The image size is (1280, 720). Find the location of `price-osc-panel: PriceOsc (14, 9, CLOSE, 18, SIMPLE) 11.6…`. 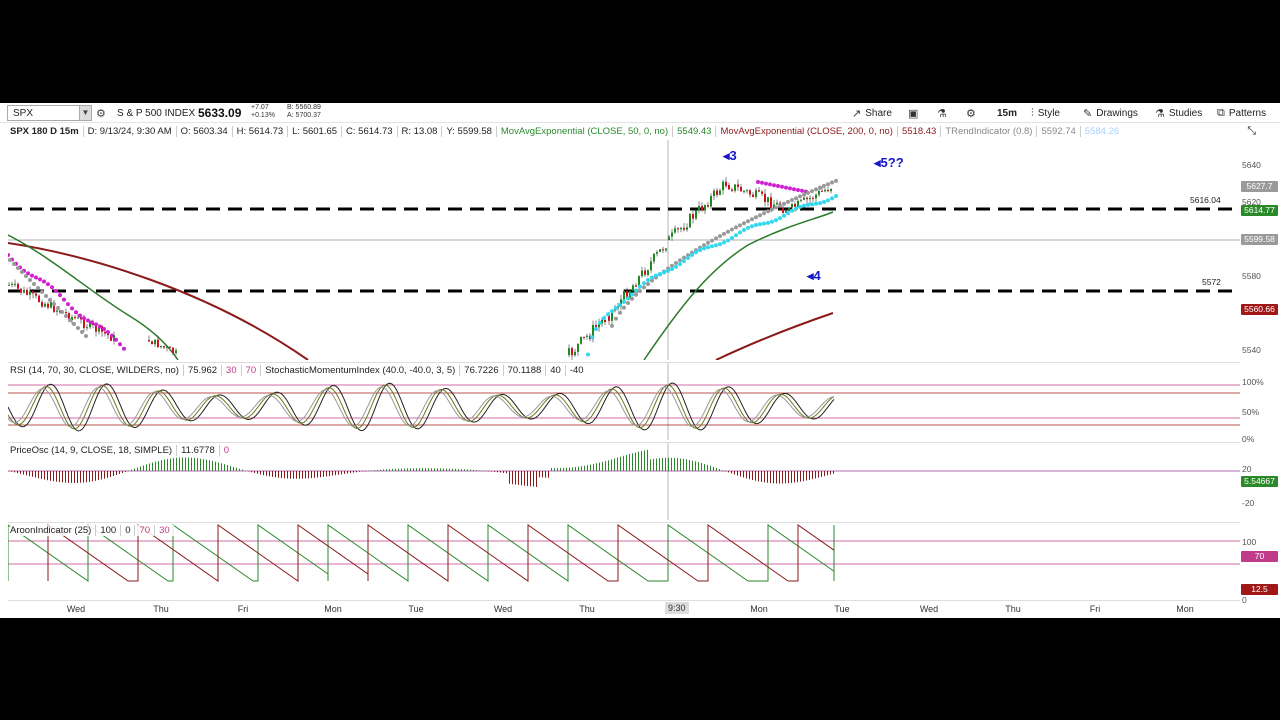

price-osc-panel: PriceOsc (14, 9, CLOSE, 18, SIMPLE) 11.6… is located at coordinates (624, 481).